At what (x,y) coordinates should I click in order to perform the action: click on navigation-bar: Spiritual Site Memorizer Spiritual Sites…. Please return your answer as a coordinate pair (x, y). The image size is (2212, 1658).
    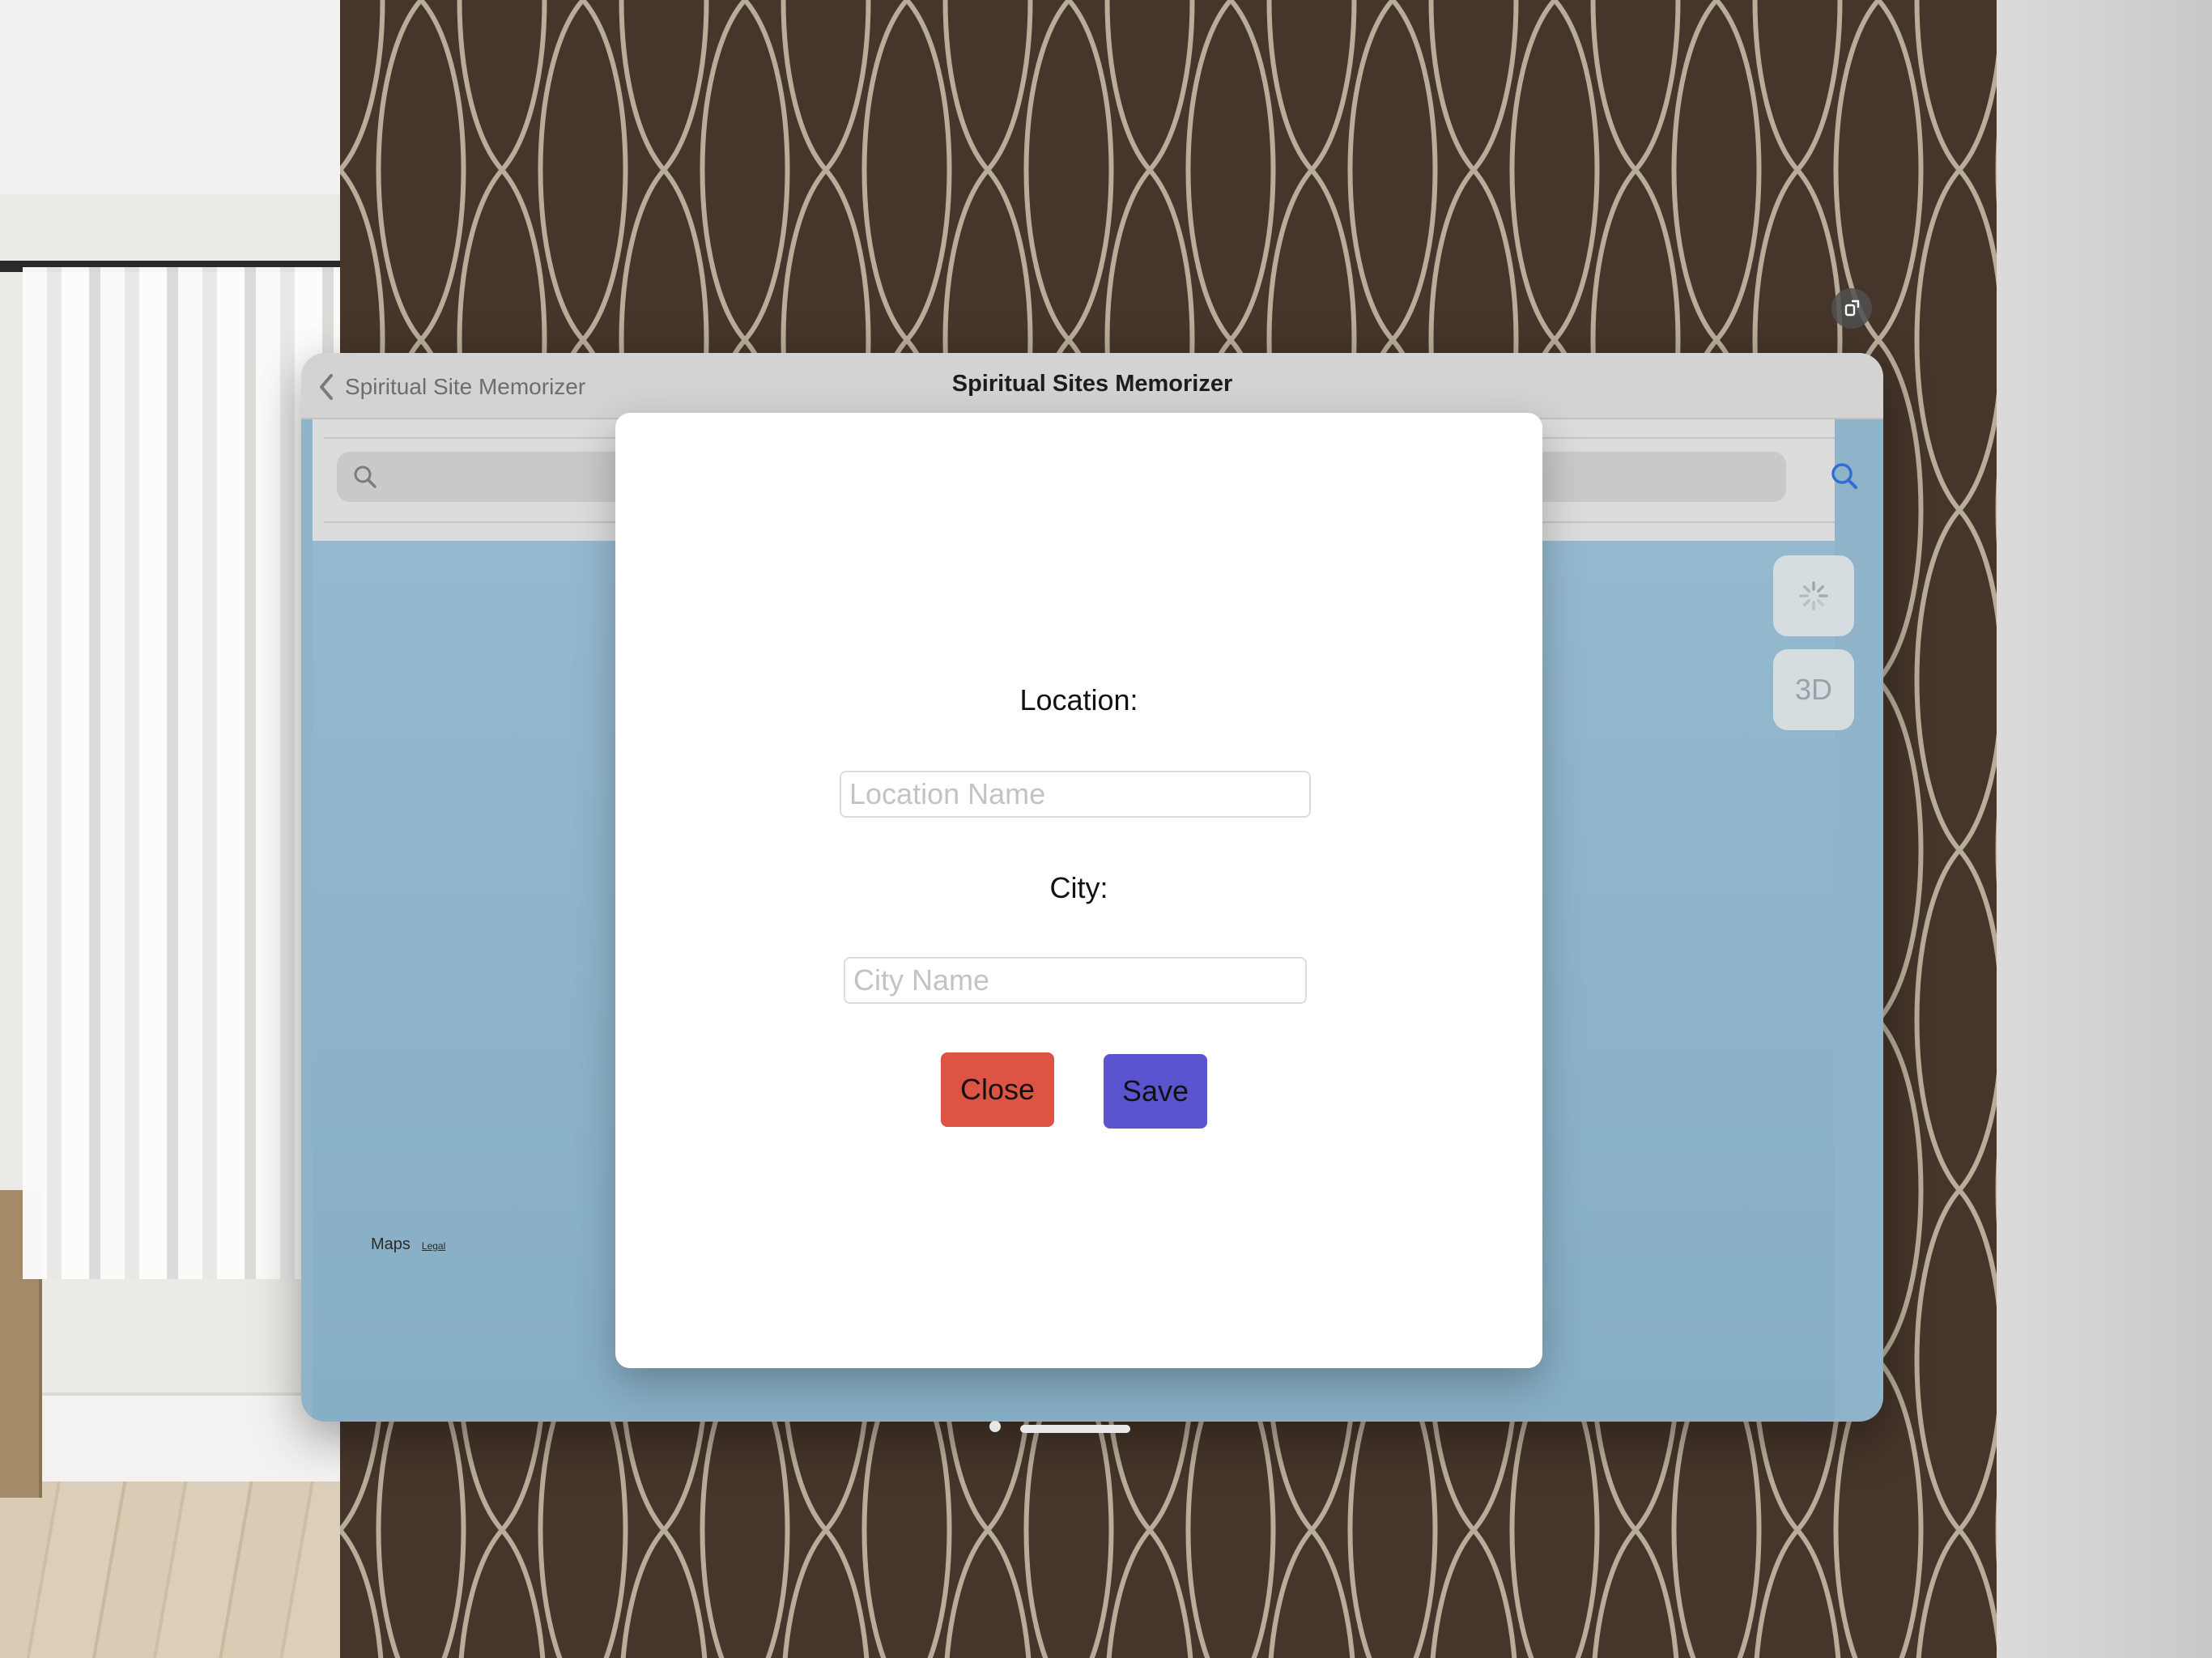
    Looking at the image, I should click on (1092, 386).